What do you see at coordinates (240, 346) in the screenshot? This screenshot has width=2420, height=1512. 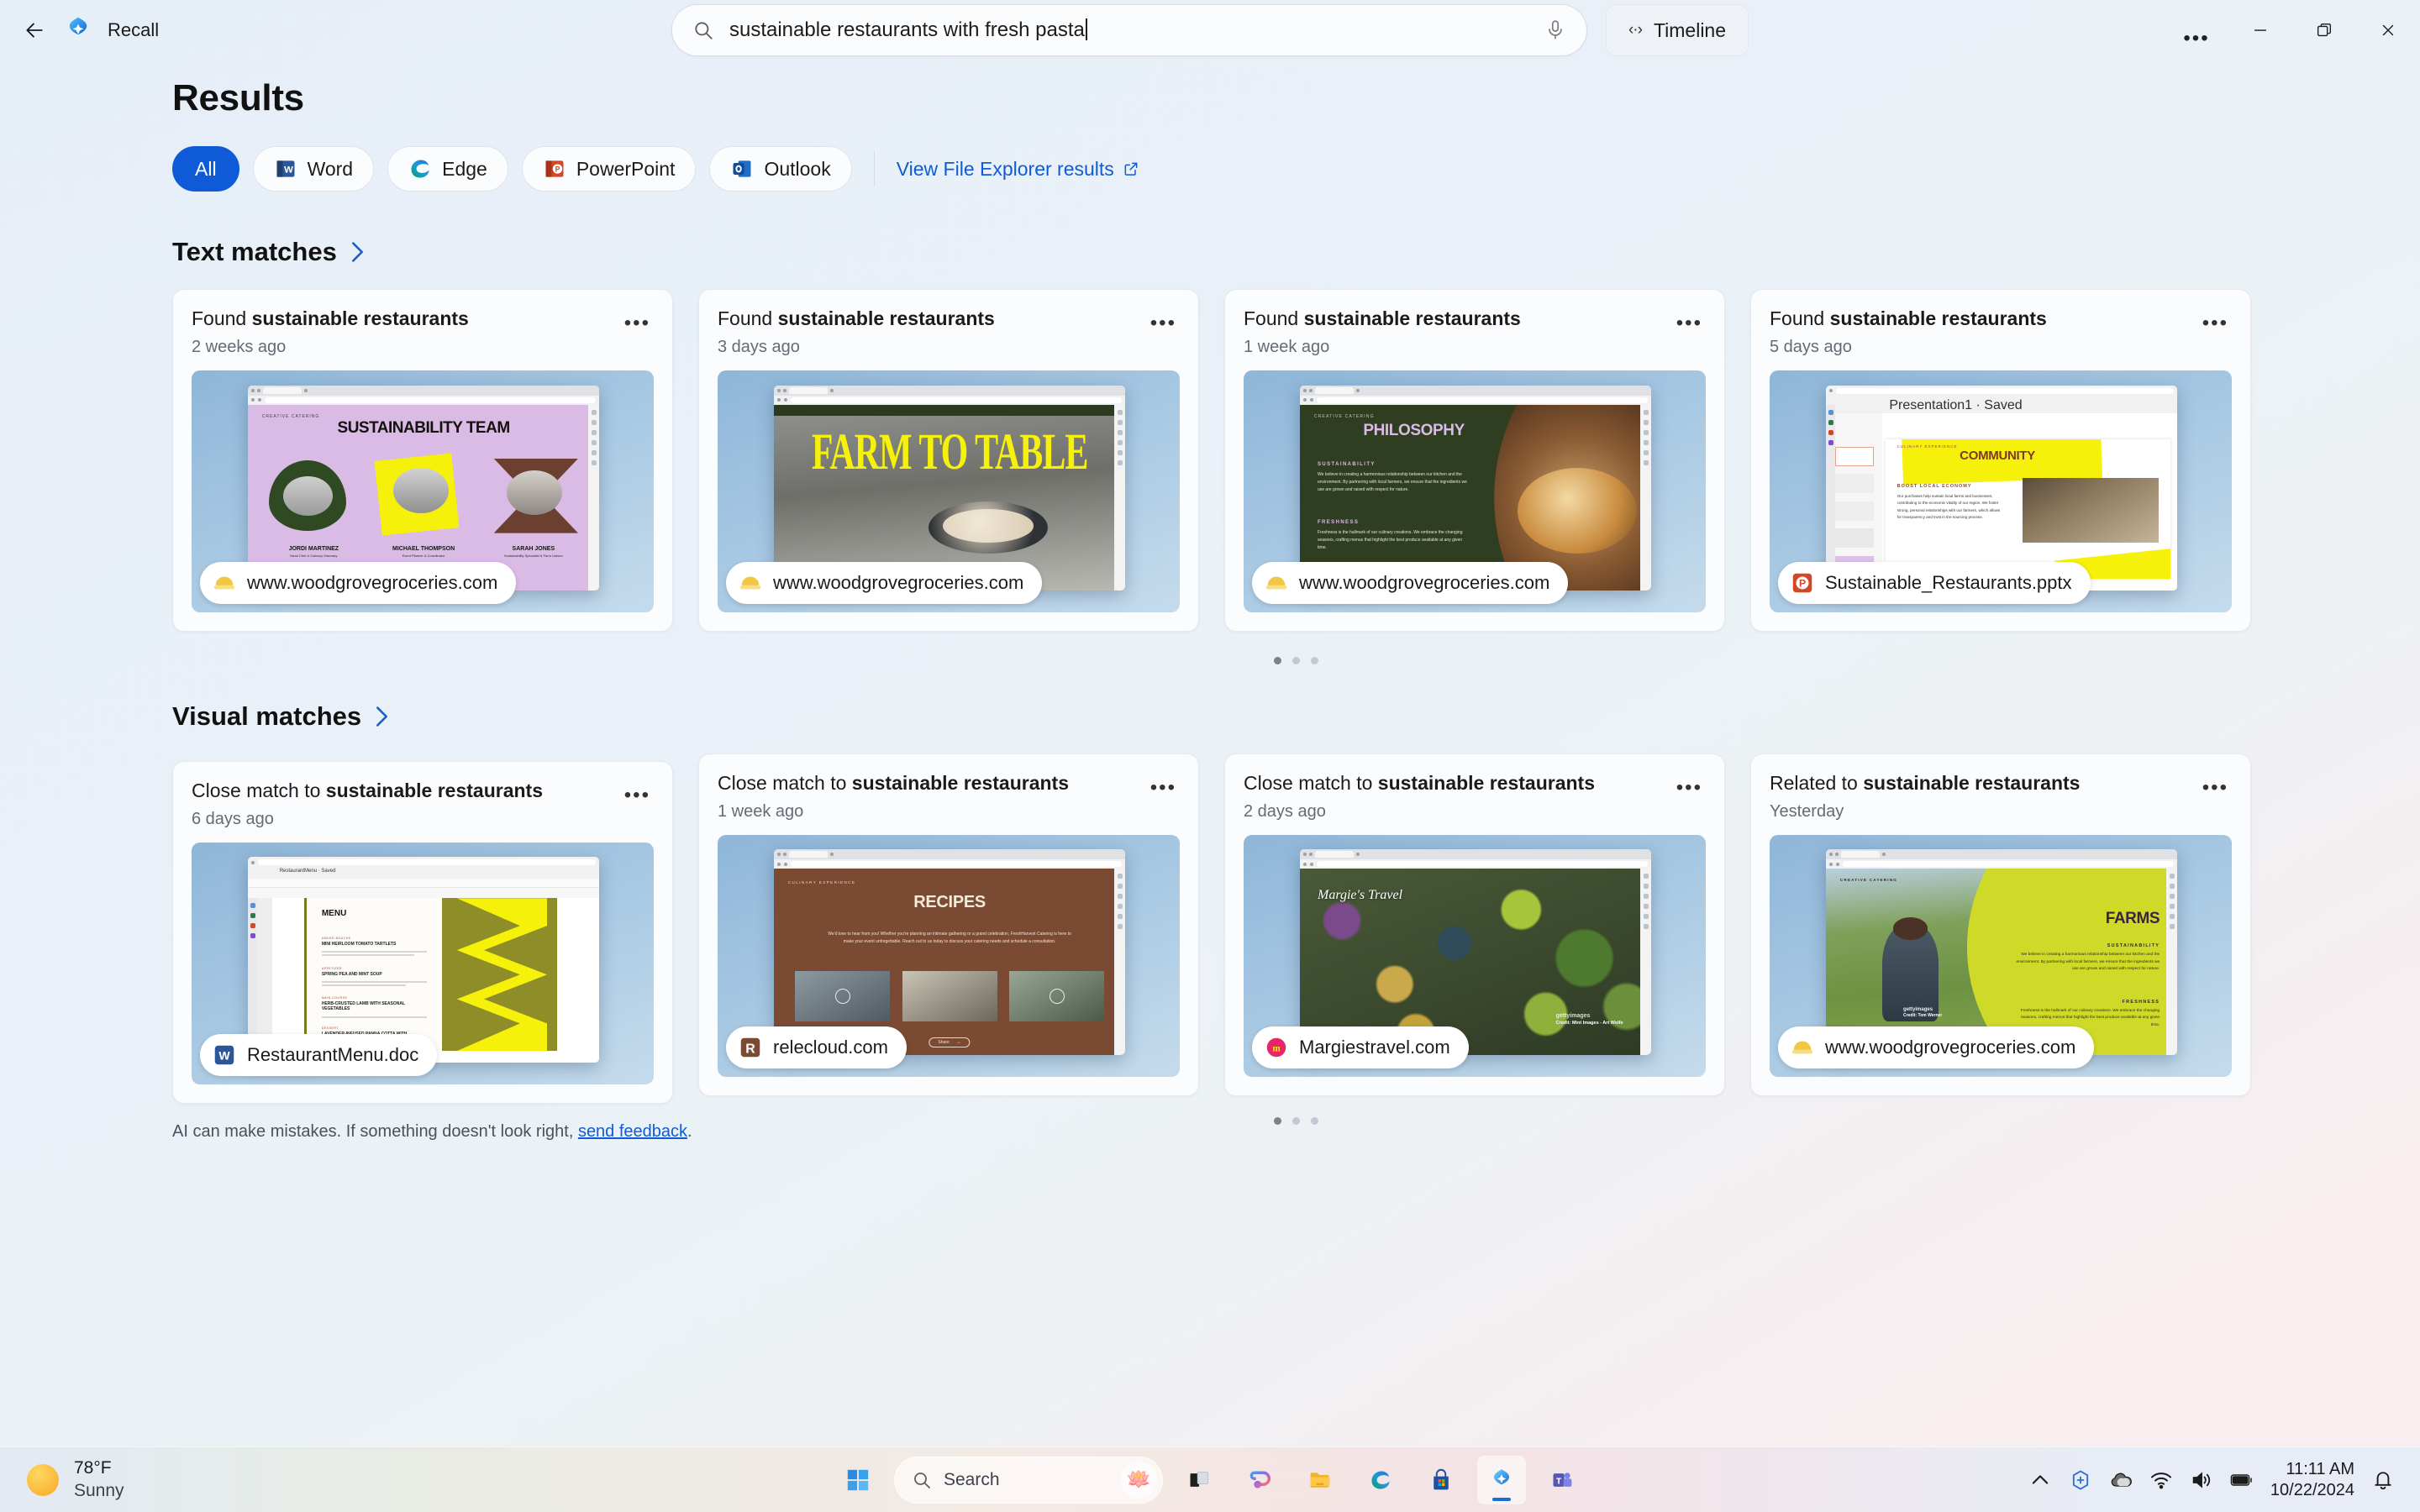 I see `result-card-timestamp: 2 weeks ago` at bounding box center [240, 346].